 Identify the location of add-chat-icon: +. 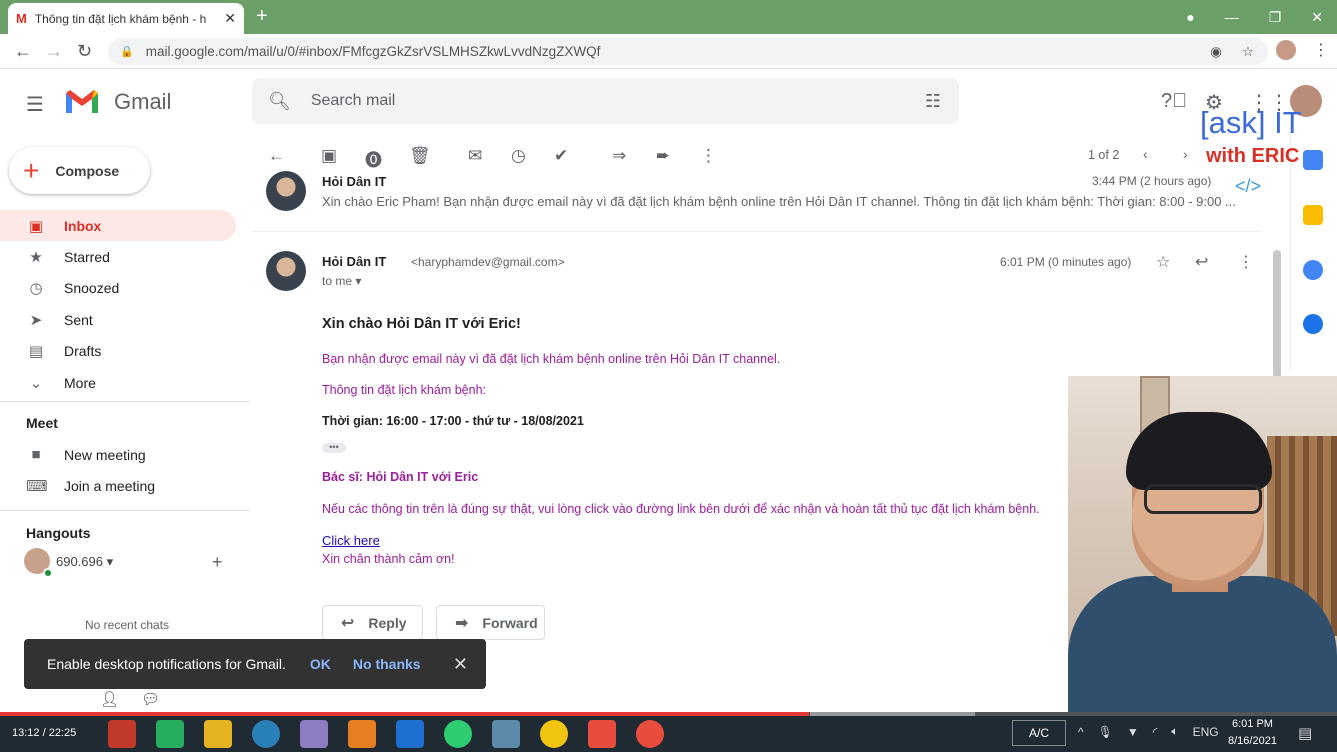
(217, 562).